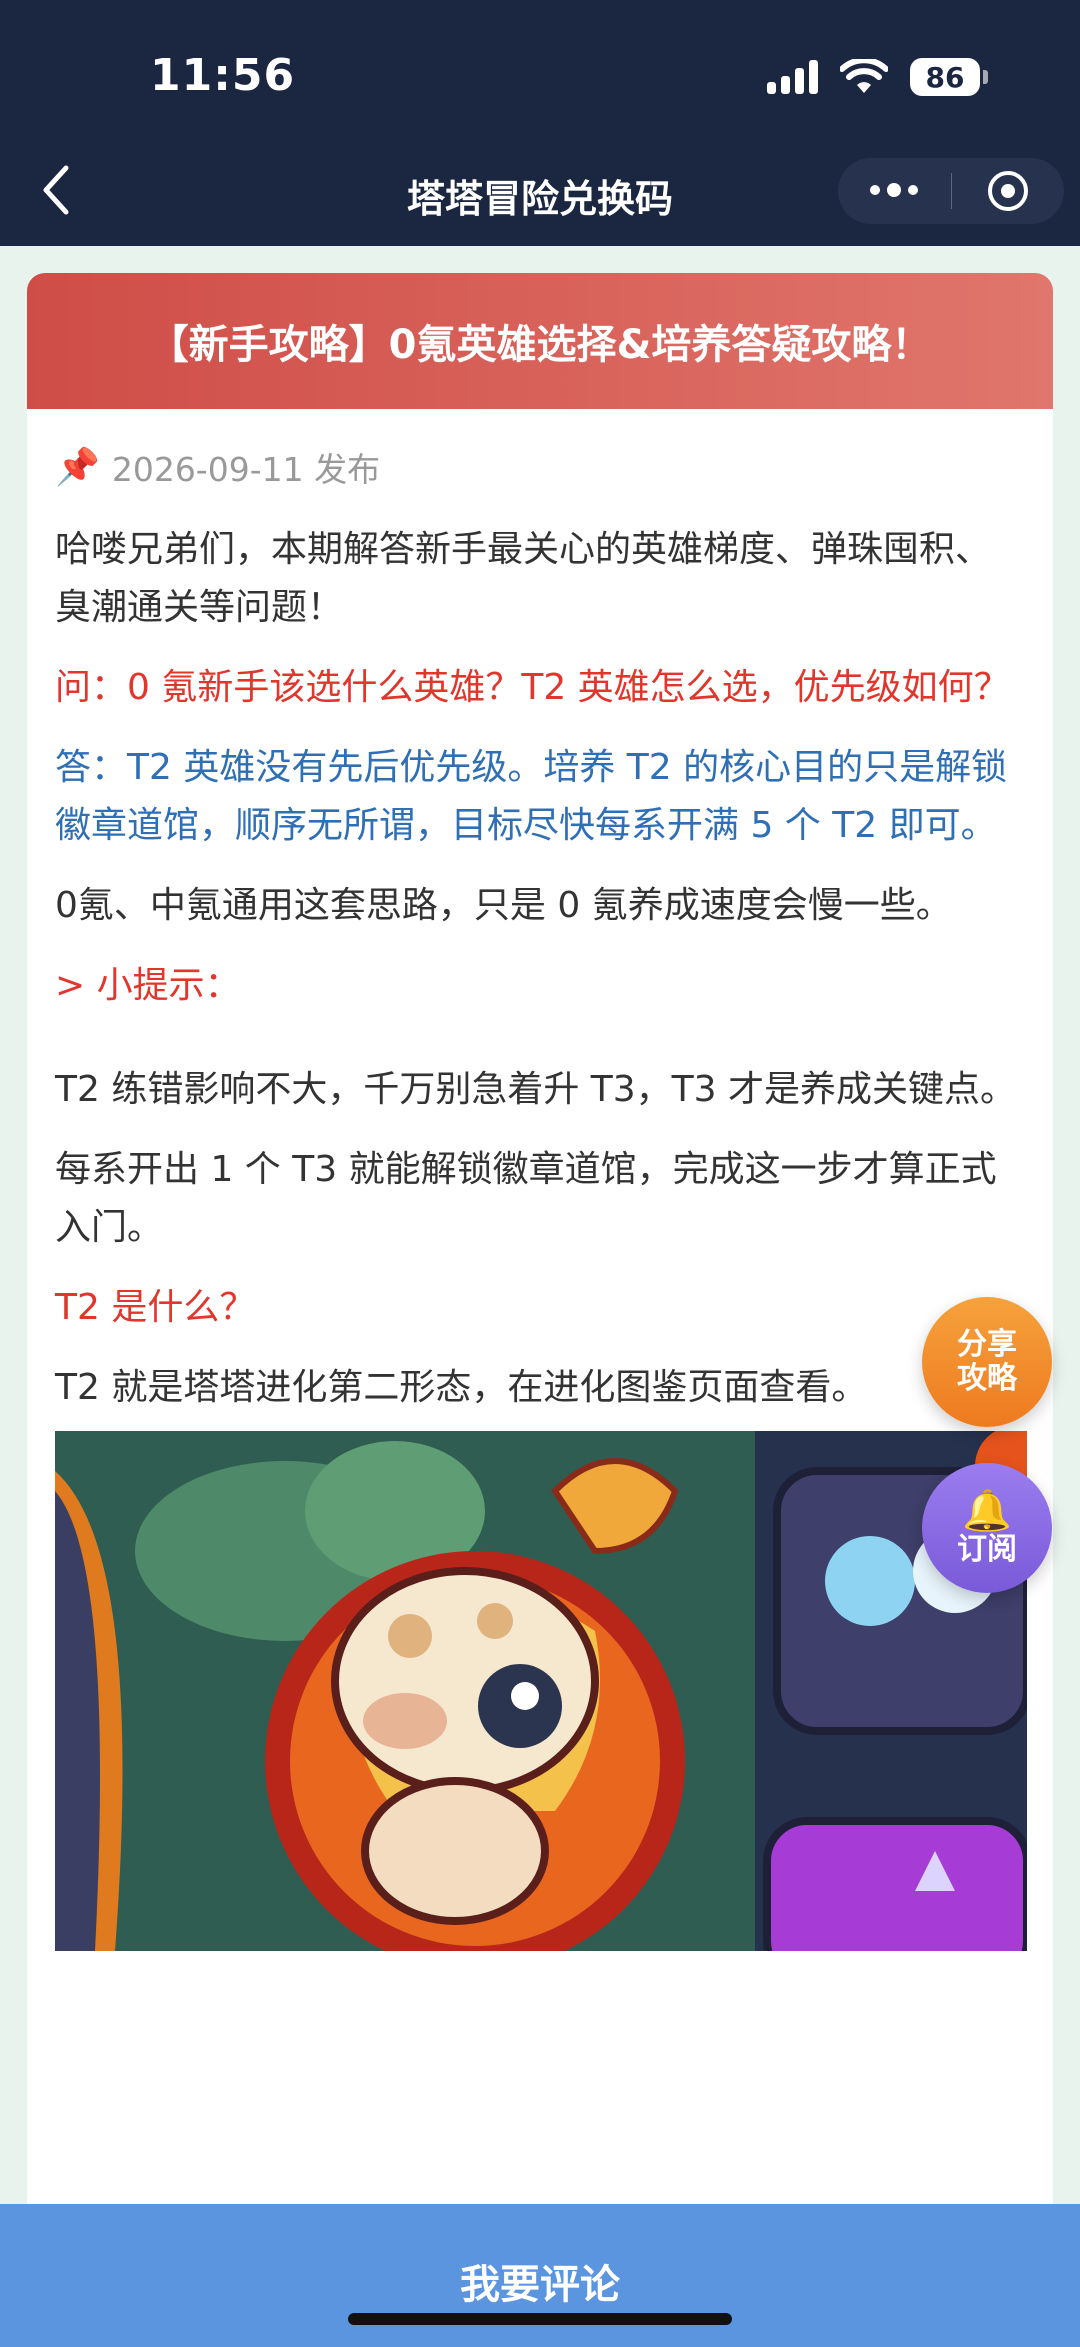 This screenshot has height=2347, width=1080. I want to click on section-heading-t2: T2 是什么？, so click(155, 1307).